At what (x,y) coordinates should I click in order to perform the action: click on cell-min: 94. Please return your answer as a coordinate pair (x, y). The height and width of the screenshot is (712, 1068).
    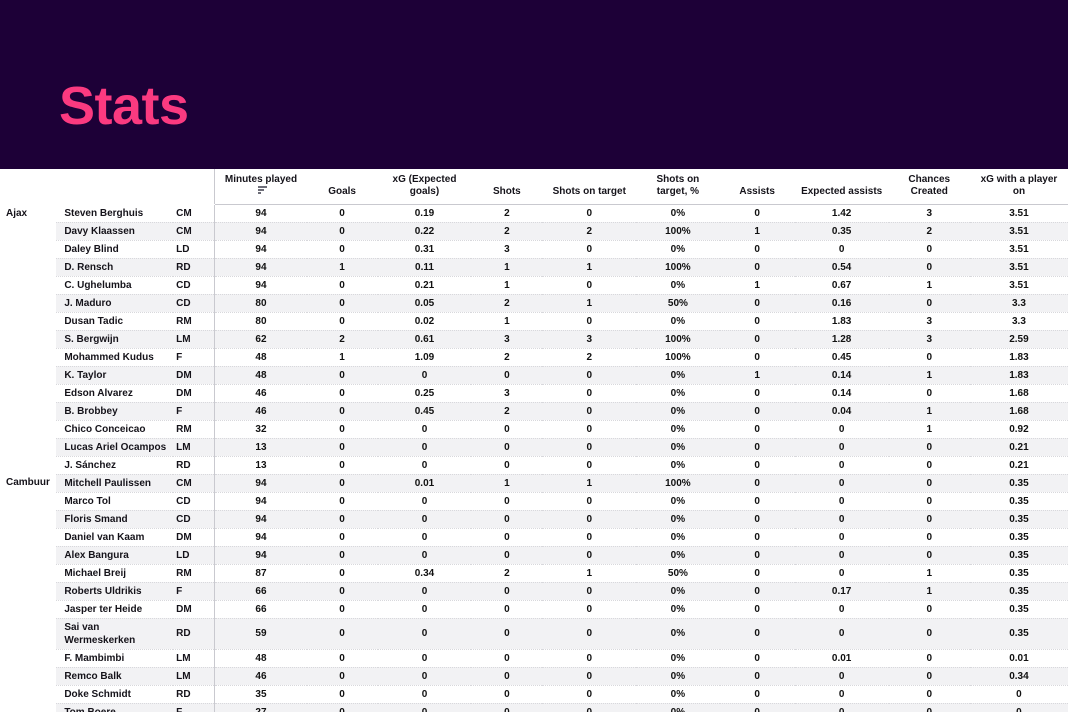
    Looking at the image, I should click on (260, 519).